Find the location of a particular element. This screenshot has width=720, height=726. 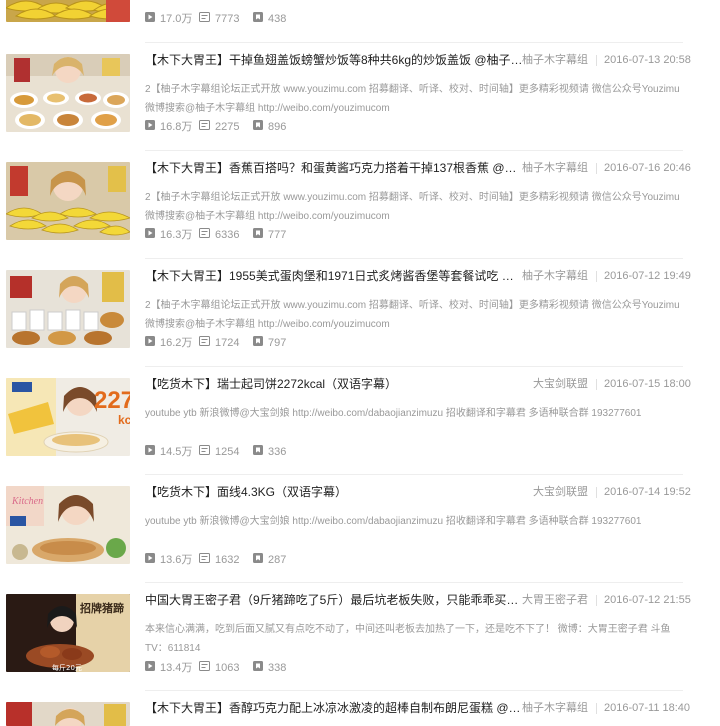

play-count: 14.5万 is located at coordinates (168, 452).